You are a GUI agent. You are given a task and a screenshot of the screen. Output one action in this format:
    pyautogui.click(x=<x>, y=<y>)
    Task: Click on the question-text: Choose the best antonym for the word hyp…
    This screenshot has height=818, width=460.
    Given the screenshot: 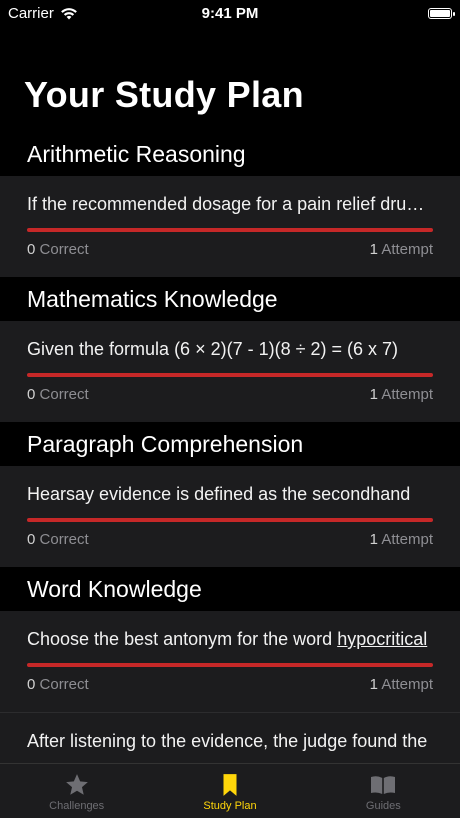 What is the action you would take?
    pyautogui.click(x=230, y=639)
    